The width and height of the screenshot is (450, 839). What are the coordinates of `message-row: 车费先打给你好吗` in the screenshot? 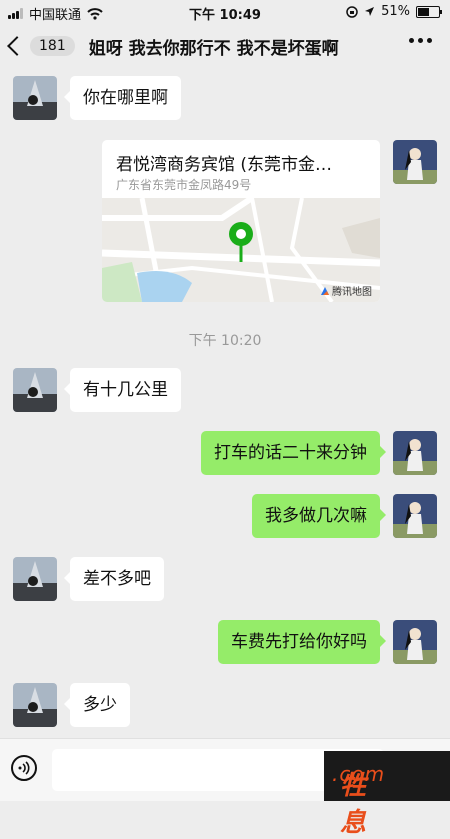 It's located at (225, 645).